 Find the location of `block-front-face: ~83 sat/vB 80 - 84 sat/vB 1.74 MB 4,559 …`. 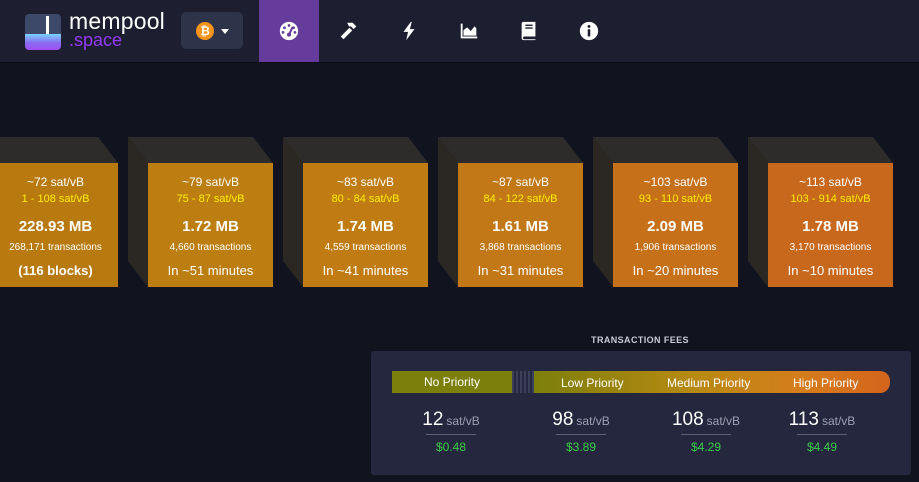

block-front-face: ~83 sat/vB 80 - 84 sat/vB 1.74 MB 4,559 … is located at coordinates (365, 225).